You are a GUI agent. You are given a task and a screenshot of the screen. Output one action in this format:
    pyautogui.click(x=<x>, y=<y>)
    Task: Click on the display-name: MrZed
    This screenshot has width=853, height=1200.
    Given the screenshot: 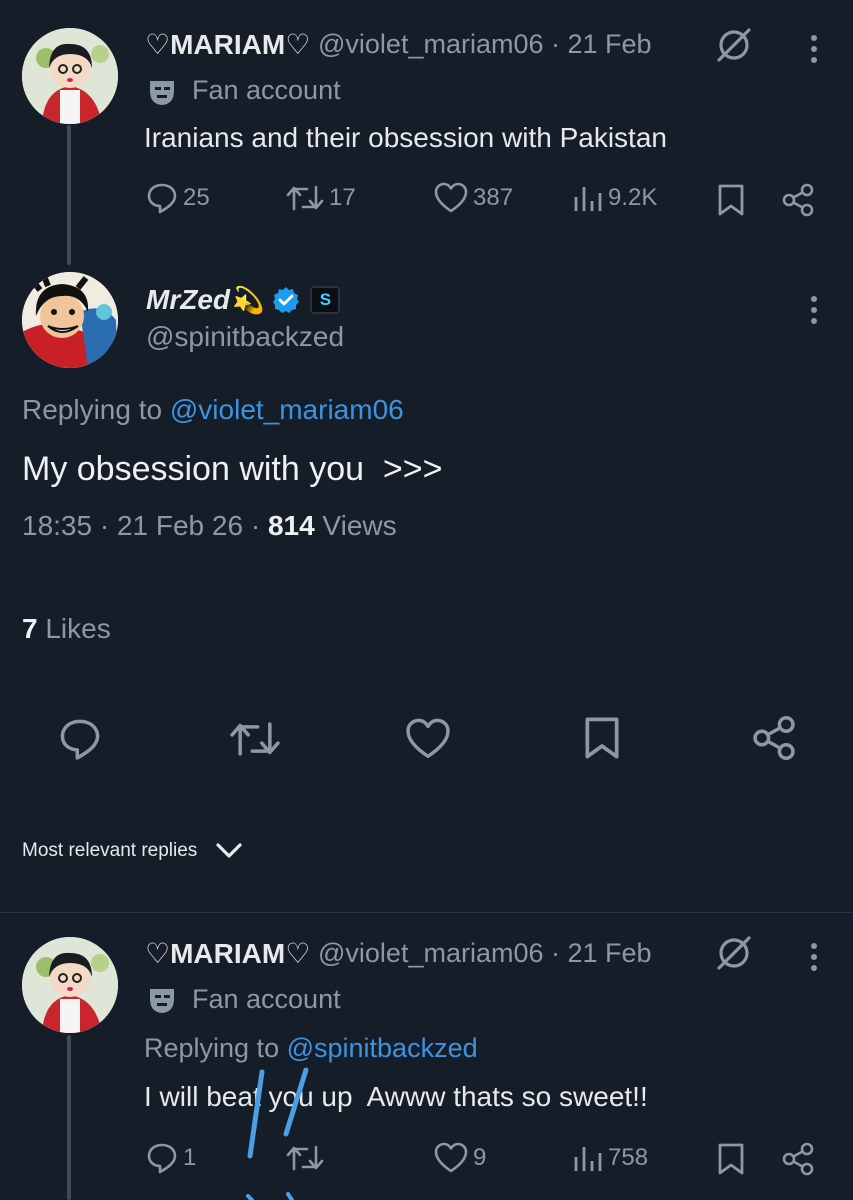 What is the action you would take?
    pyautogui.click(x=188, y=299)
    